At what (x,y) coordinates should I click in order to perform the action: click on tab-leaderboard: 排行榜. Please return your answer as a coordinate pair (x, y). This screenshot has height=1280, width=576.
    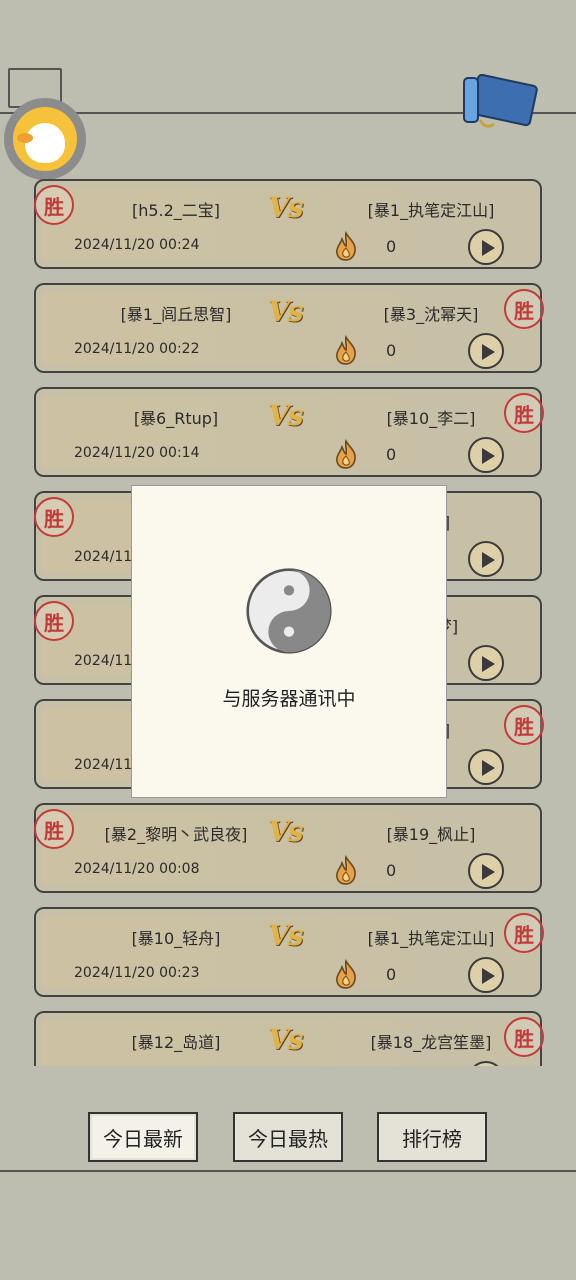
    Looking at the image, I should click on (432, 1137).